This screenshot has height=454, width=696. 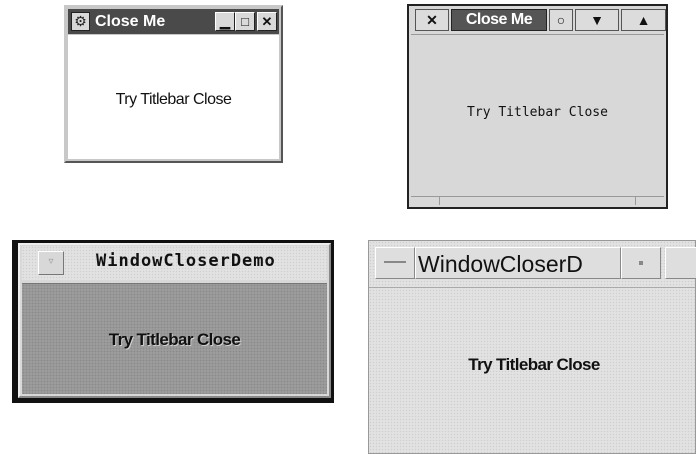 I want to click on maximize-button: □, so click(x=245, y=21).